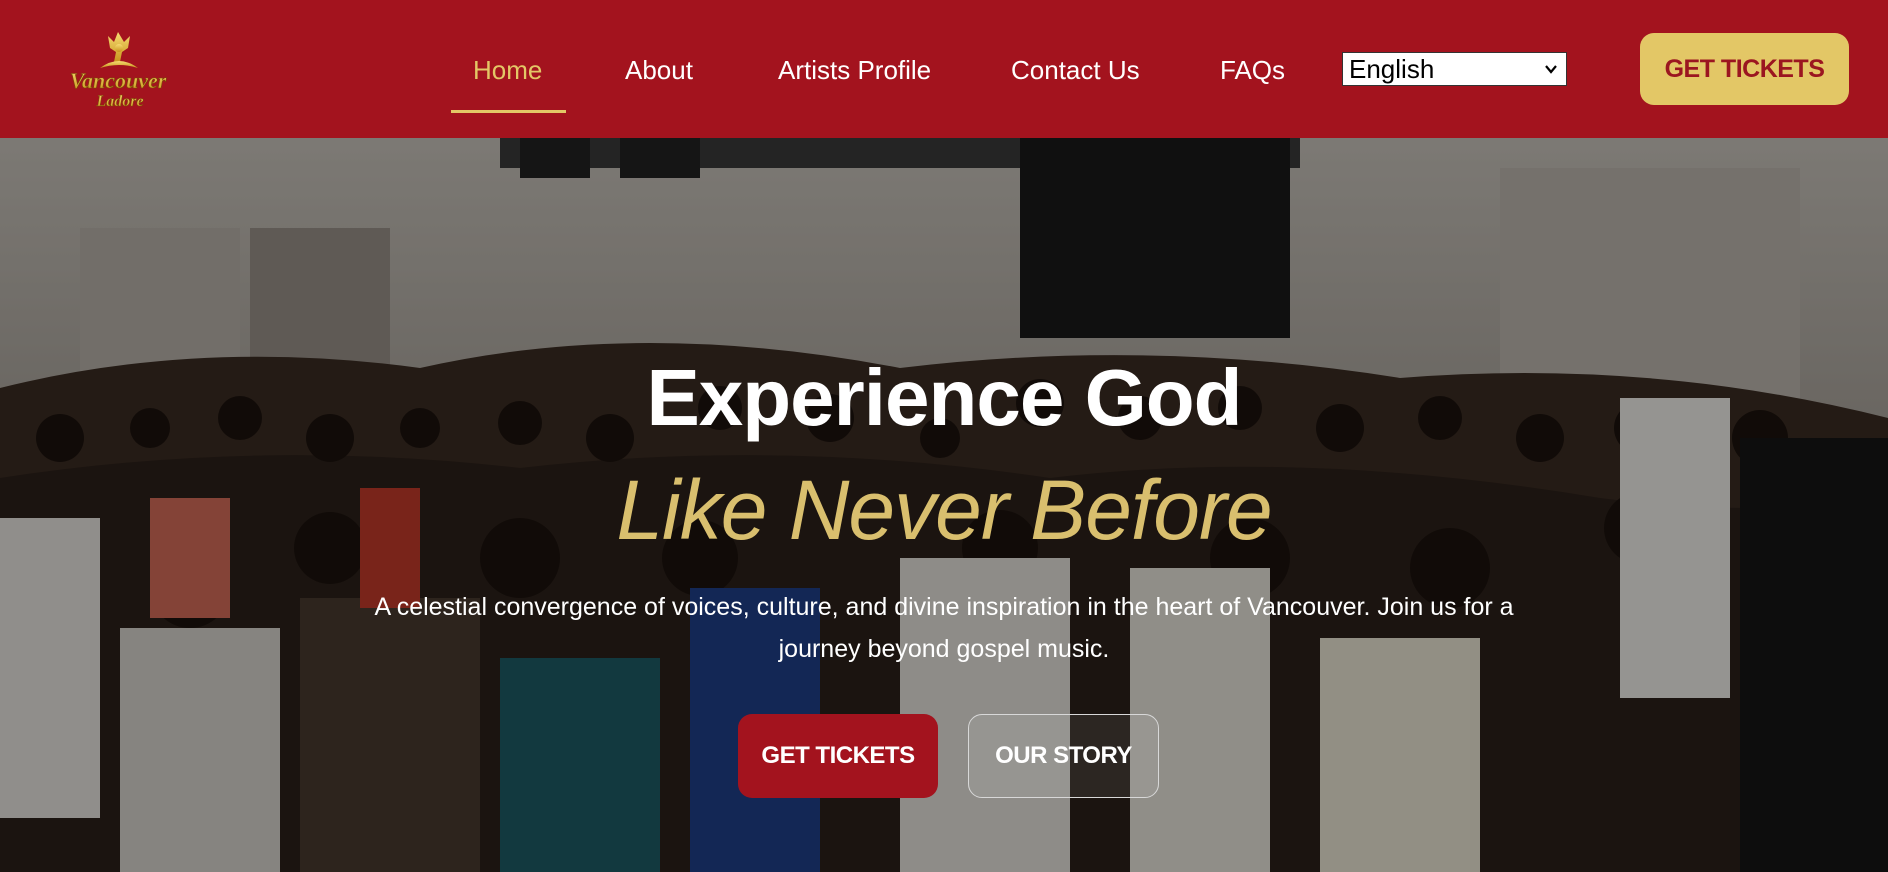 The image size is (1888, 872). Describe the element at coordinates (118, 80) in the screenshot. I see `logo-text-vancouver: Vancouver` at that location.